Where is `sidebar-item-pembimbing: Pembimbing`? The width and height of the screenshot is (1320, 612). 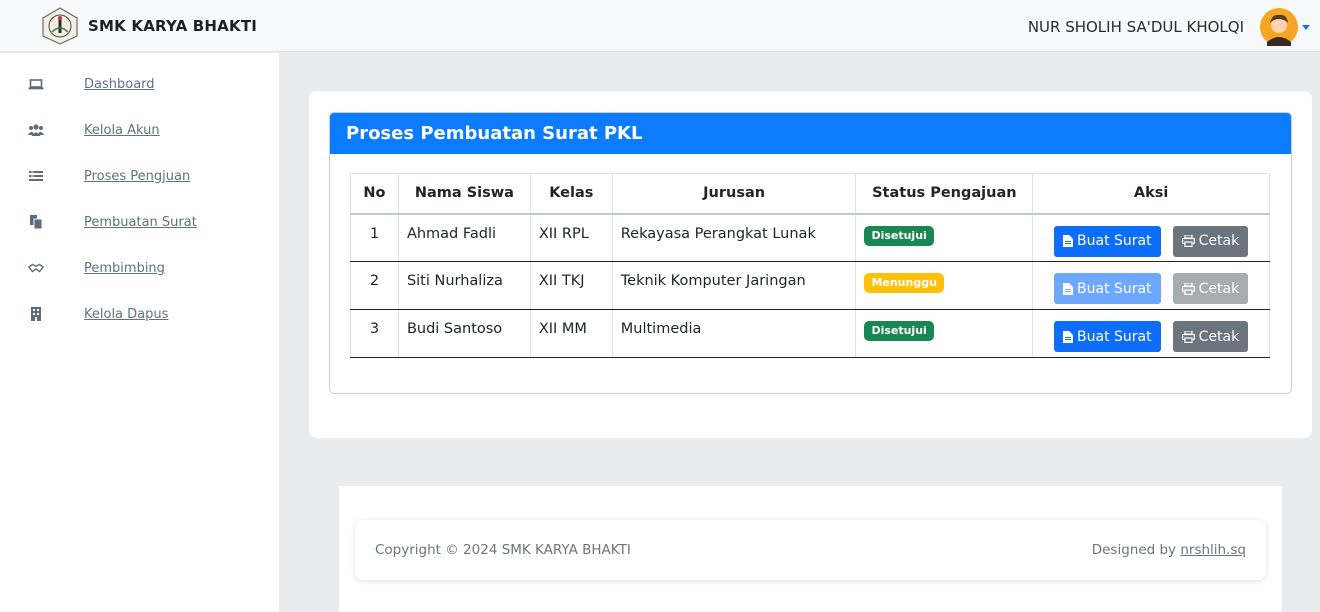
sidebar-item-pembimbing: Pembimbing is located at coordinates (139, 268).